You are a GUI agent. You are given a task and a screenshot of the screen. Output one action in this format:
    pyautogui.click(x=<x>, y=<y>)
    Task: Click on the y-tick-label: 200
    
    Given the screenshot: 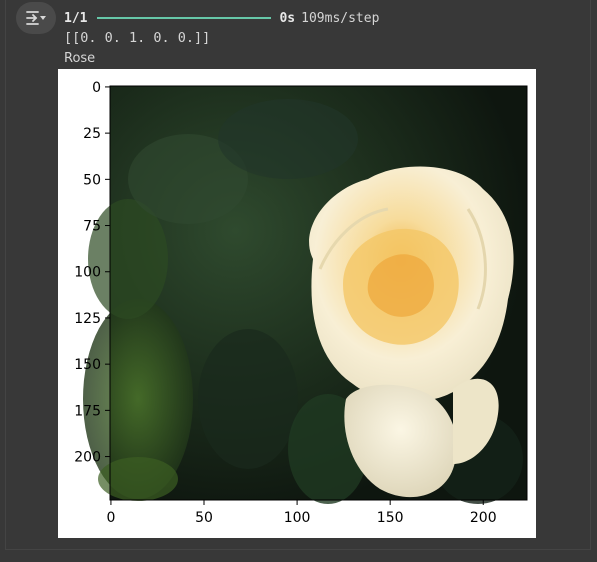 What is the action you would take?
    pyautogui.click(x=87, y=458)
    